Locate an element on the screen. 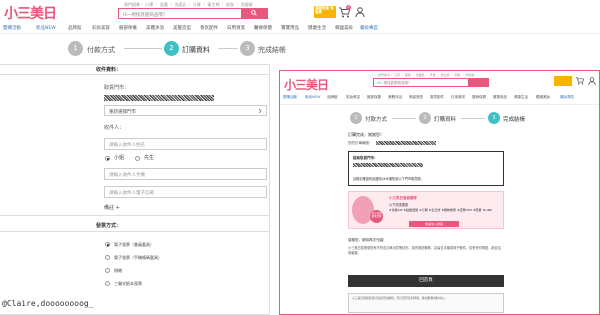 This screenshot has width=600, height=315. store-label: 取貨門市： is located at coordinates (117, 88).